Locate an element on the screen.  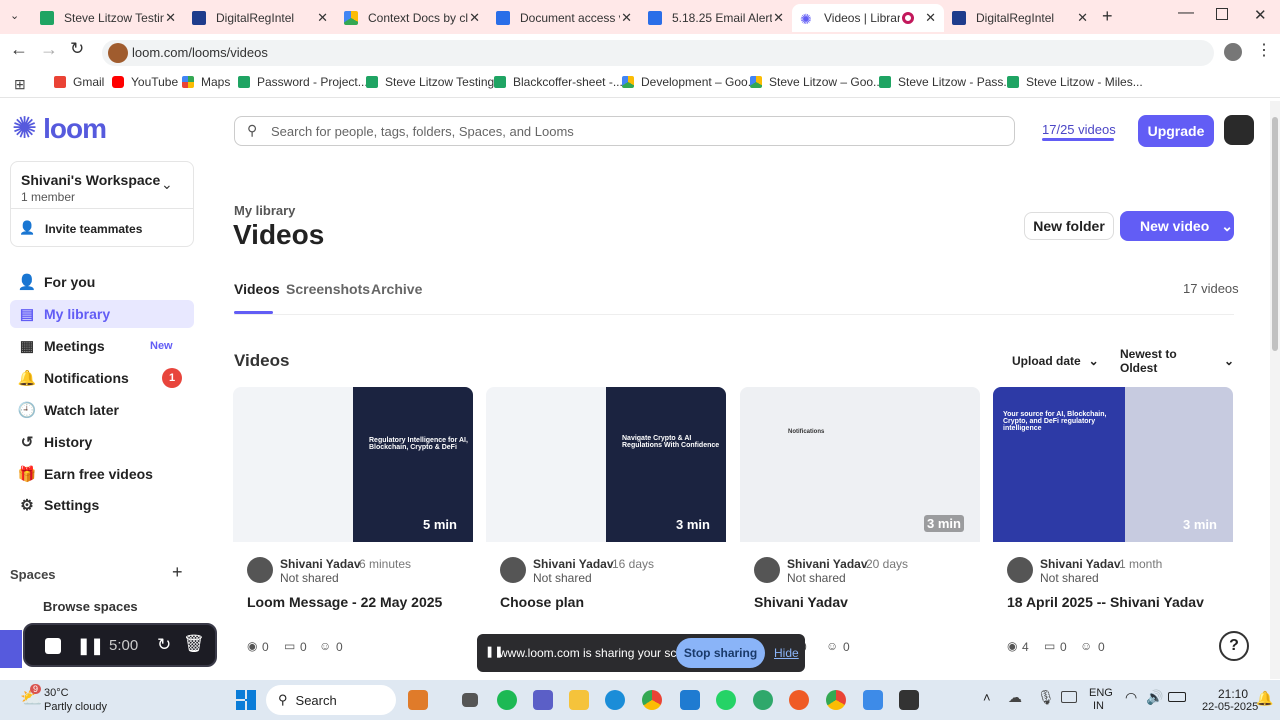
taskbar-search: ⚲ Search is located at coordinates (331, 700).